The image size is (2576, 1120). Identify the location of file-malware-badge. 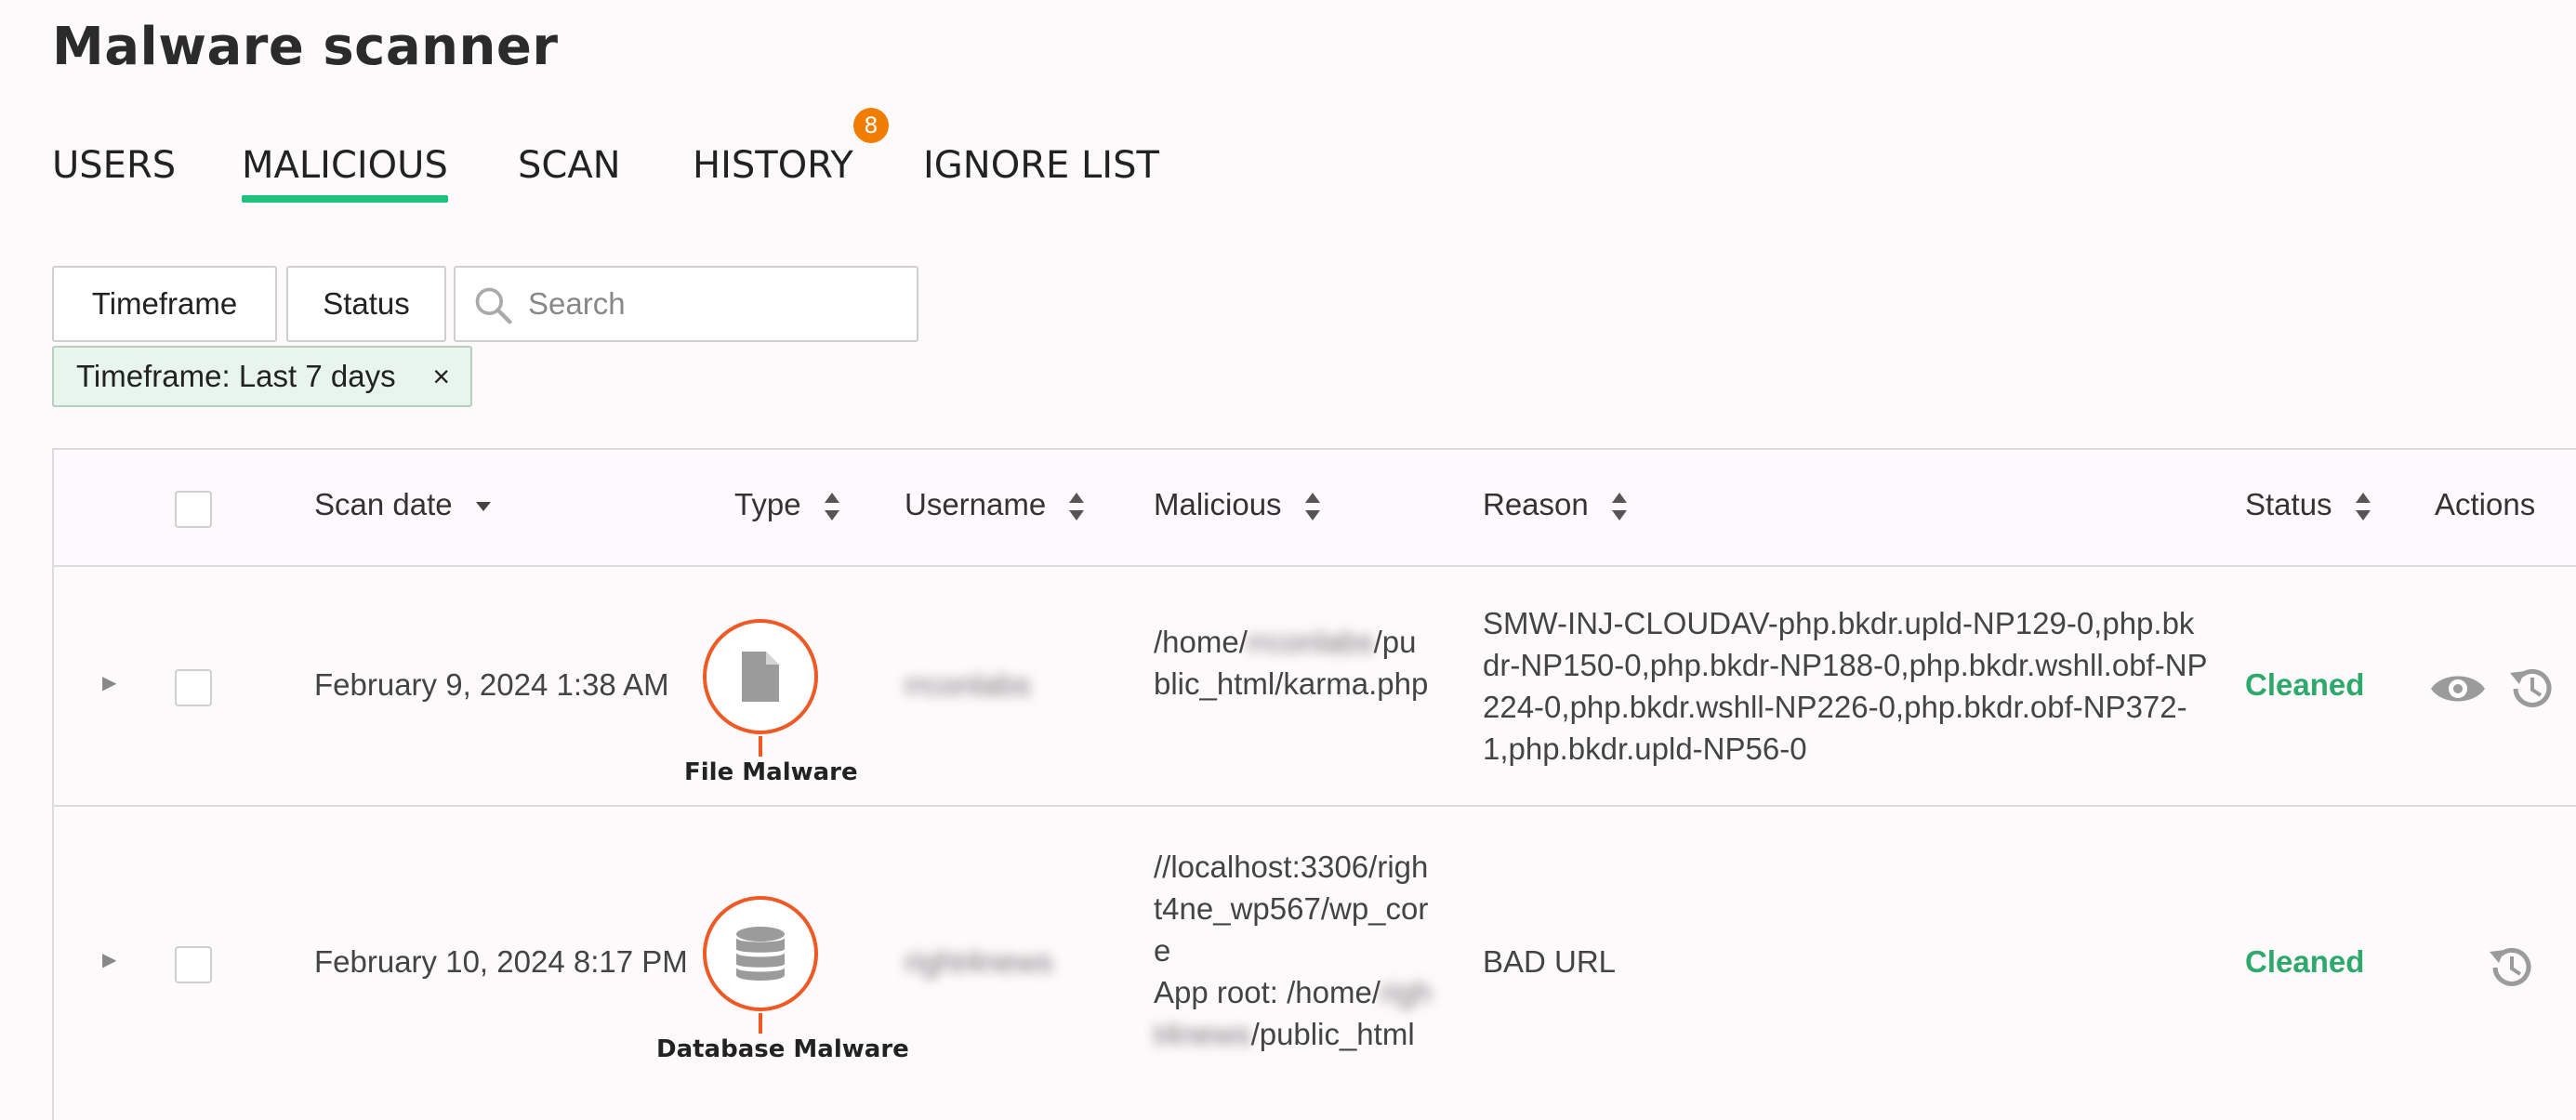
(760, 676).